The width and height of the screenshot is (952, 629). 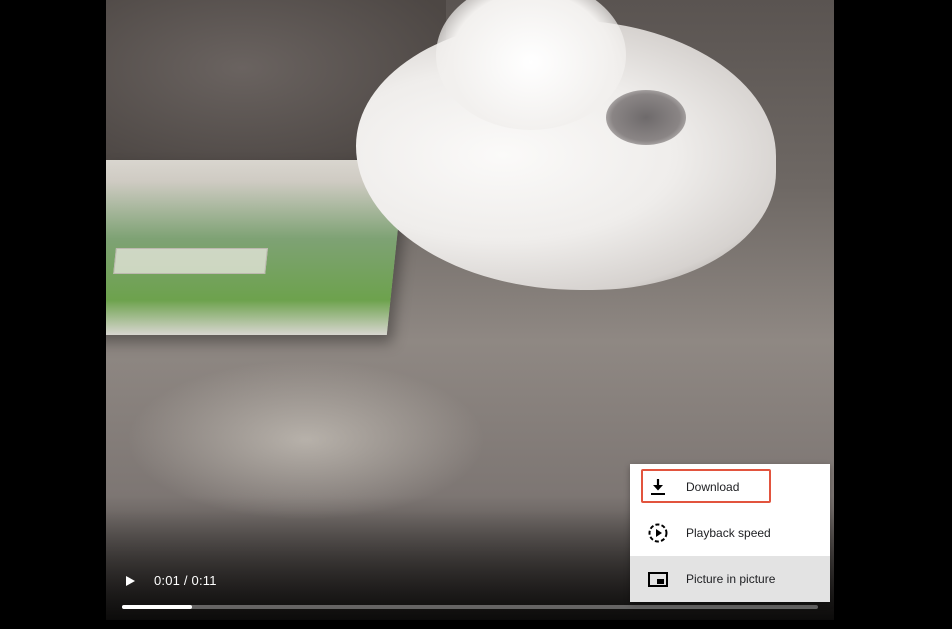 I want to click on menu-item-playback-speed-label: Playback speed, so click(x=728, y=533).